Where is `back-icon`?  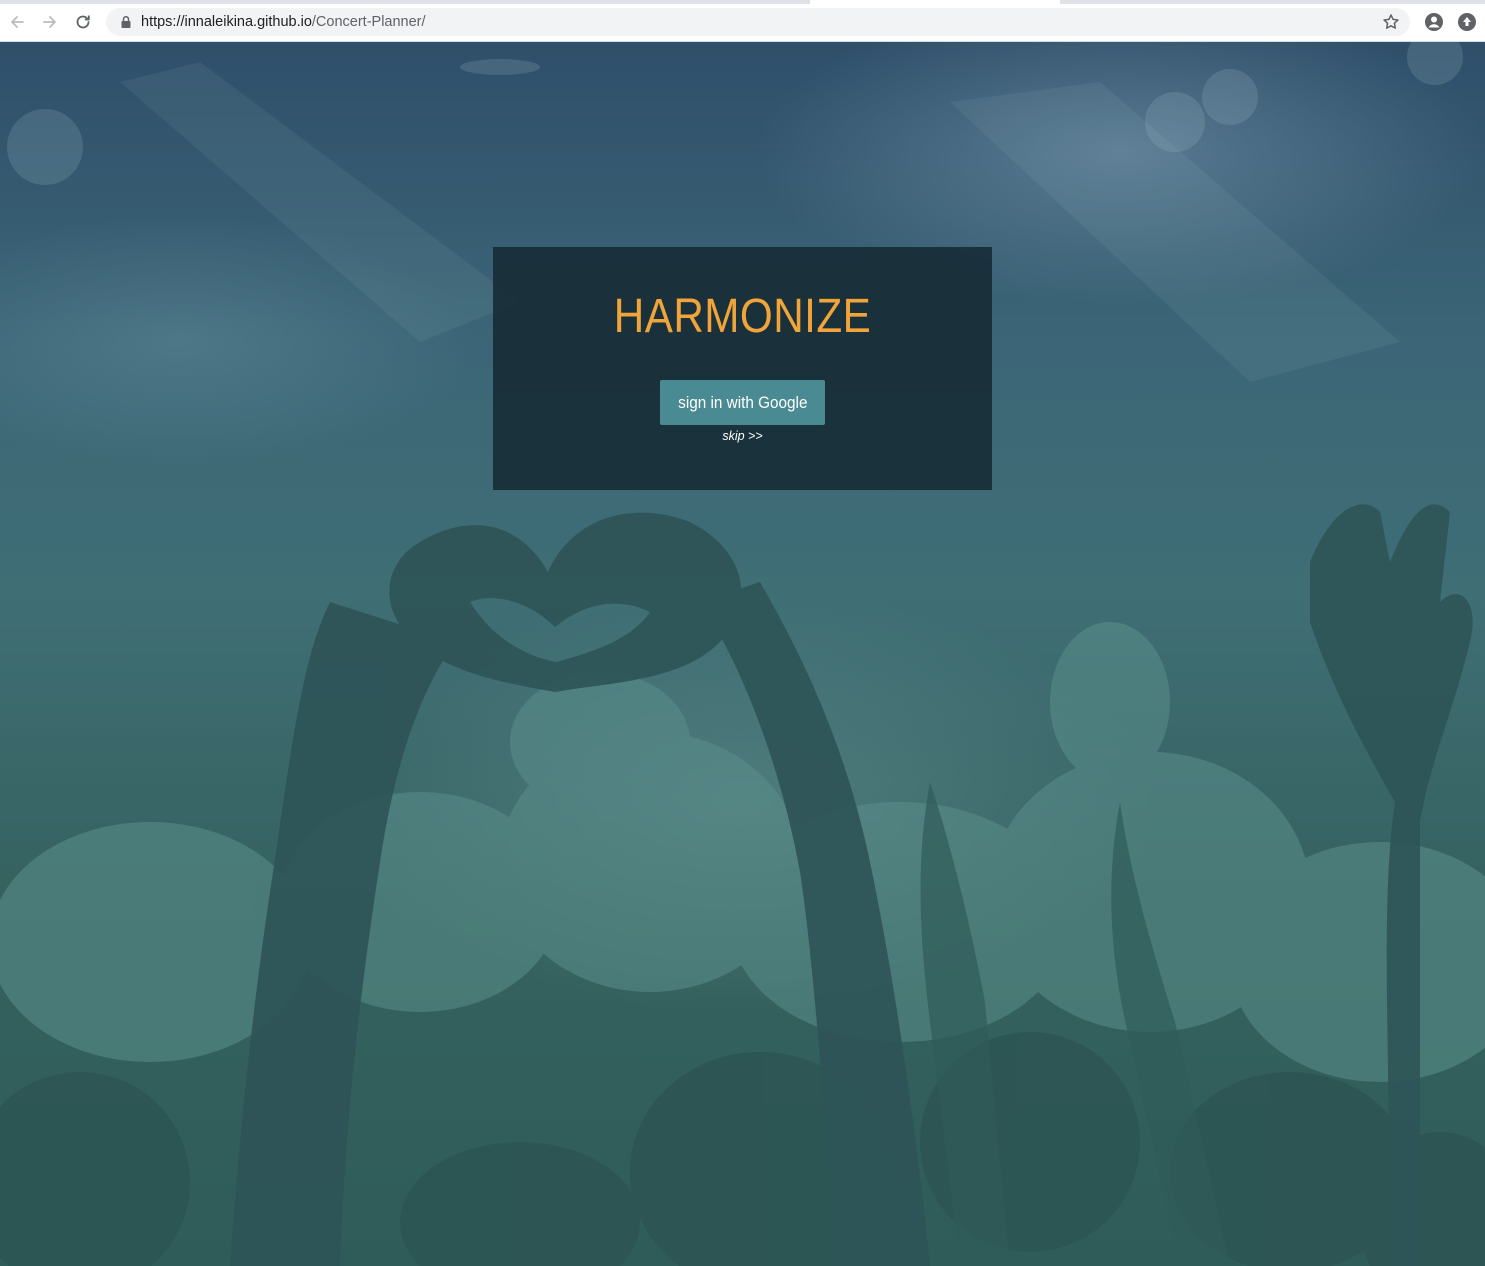
back-icon is located at coordinates (17, 22).